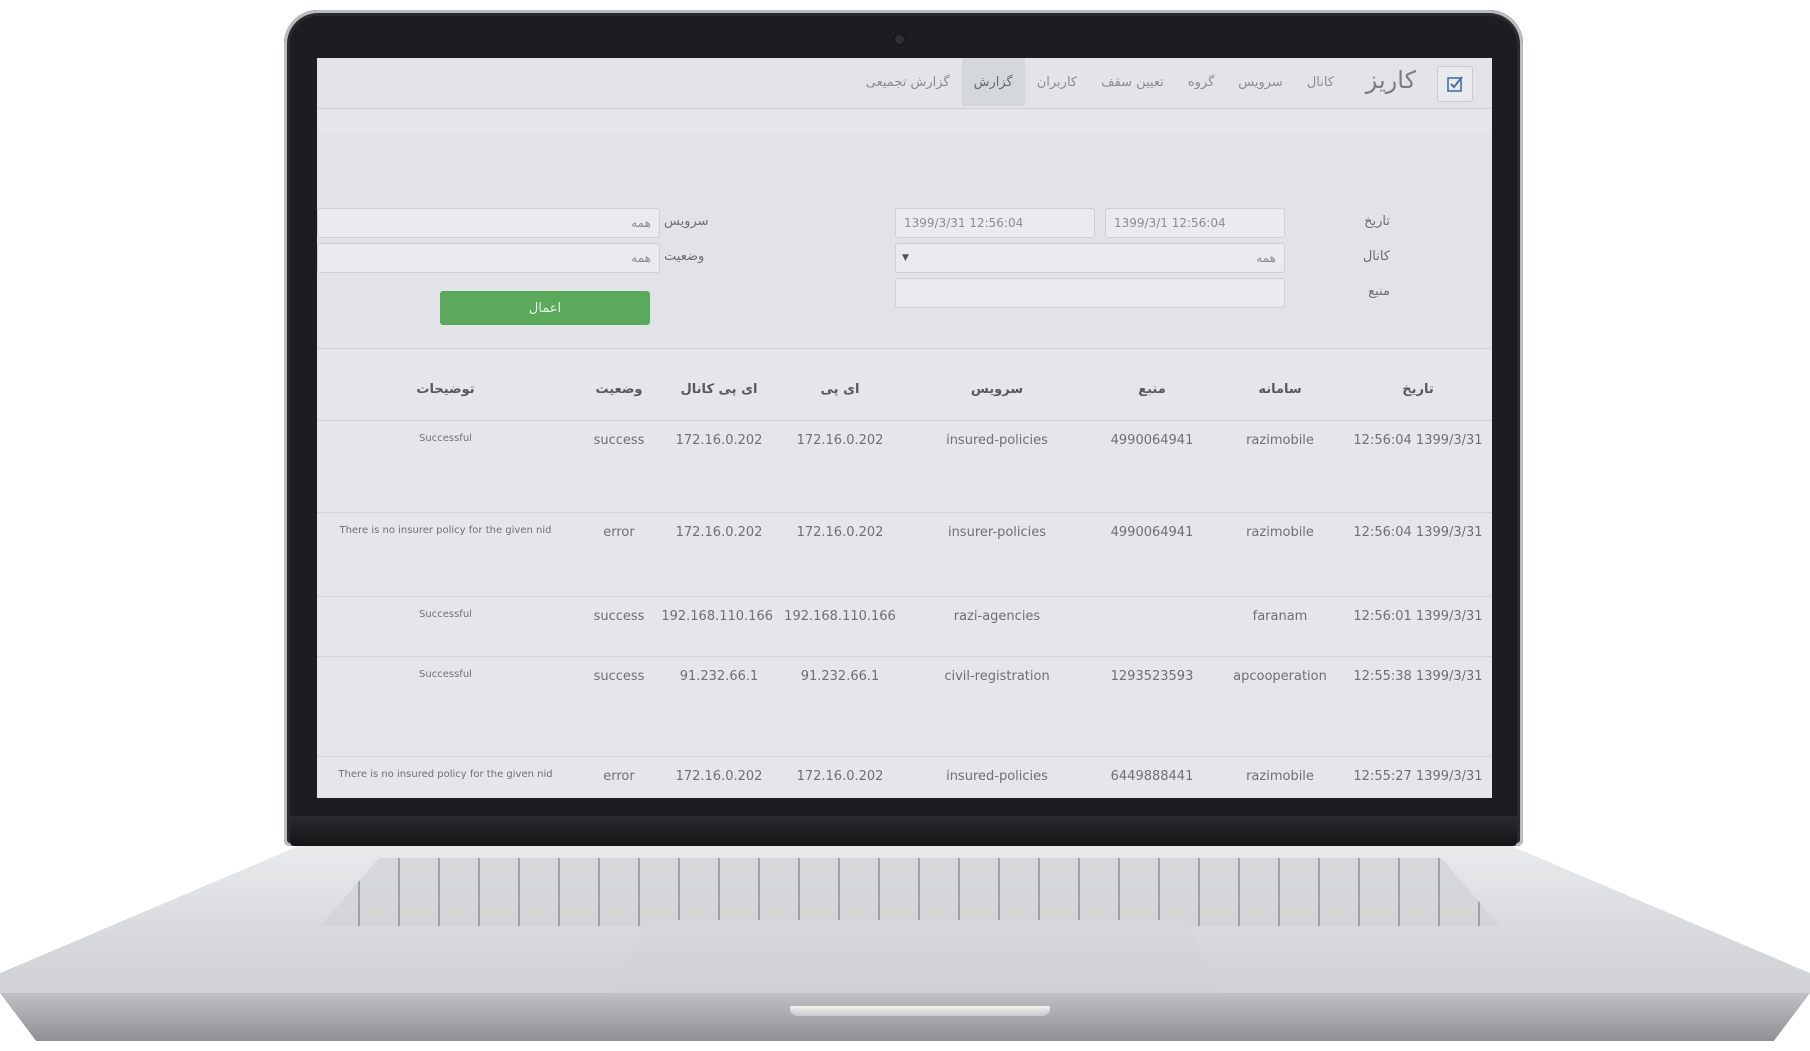 The height and width of the screenshot is (1051, 1810). What do you see at coordinates (445, 389) in the screenshot?
I see `col-header-description: توضیحات` at bounding box center [445, 389].